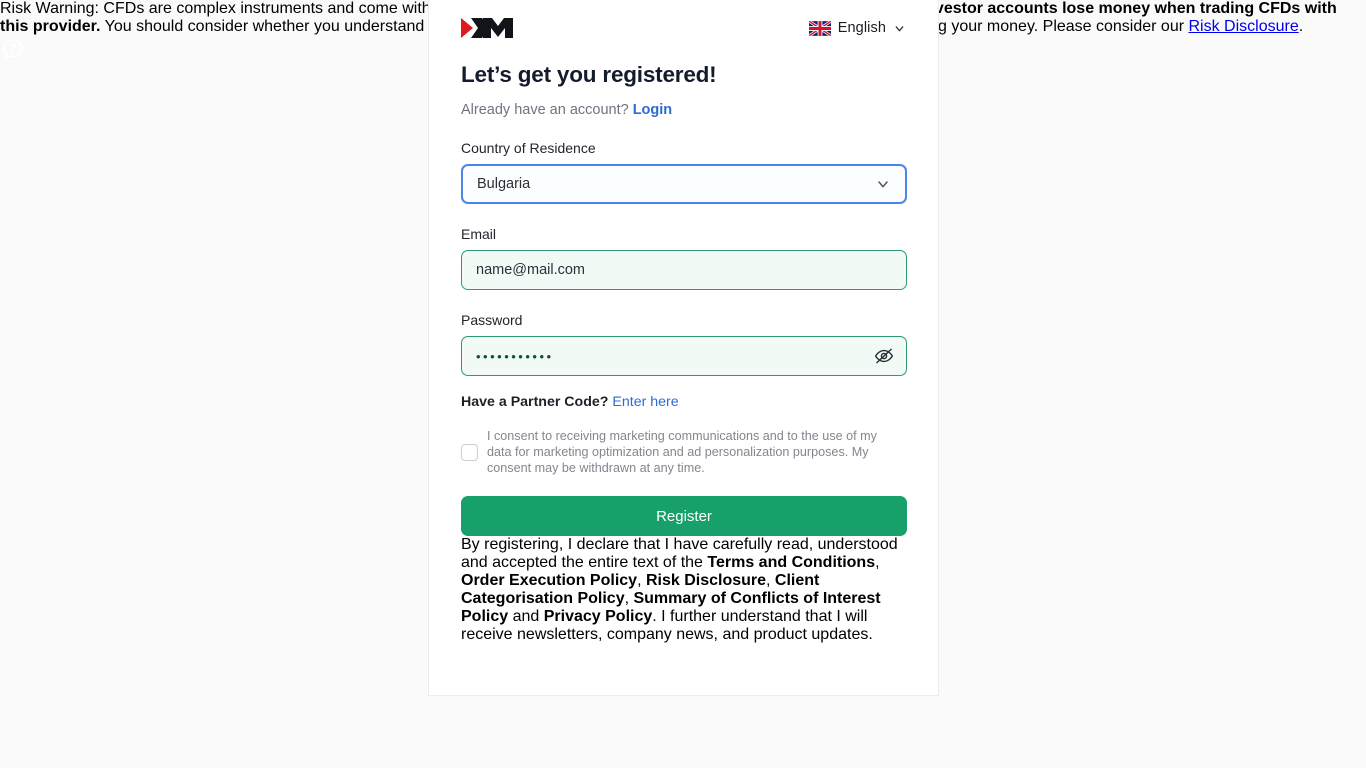 The height and width of the screenshot is (768, 1366). What do you see at coordinates (526, 616) in the screenshot?
I see `legal-and: and` at bounding box center [526, 616].